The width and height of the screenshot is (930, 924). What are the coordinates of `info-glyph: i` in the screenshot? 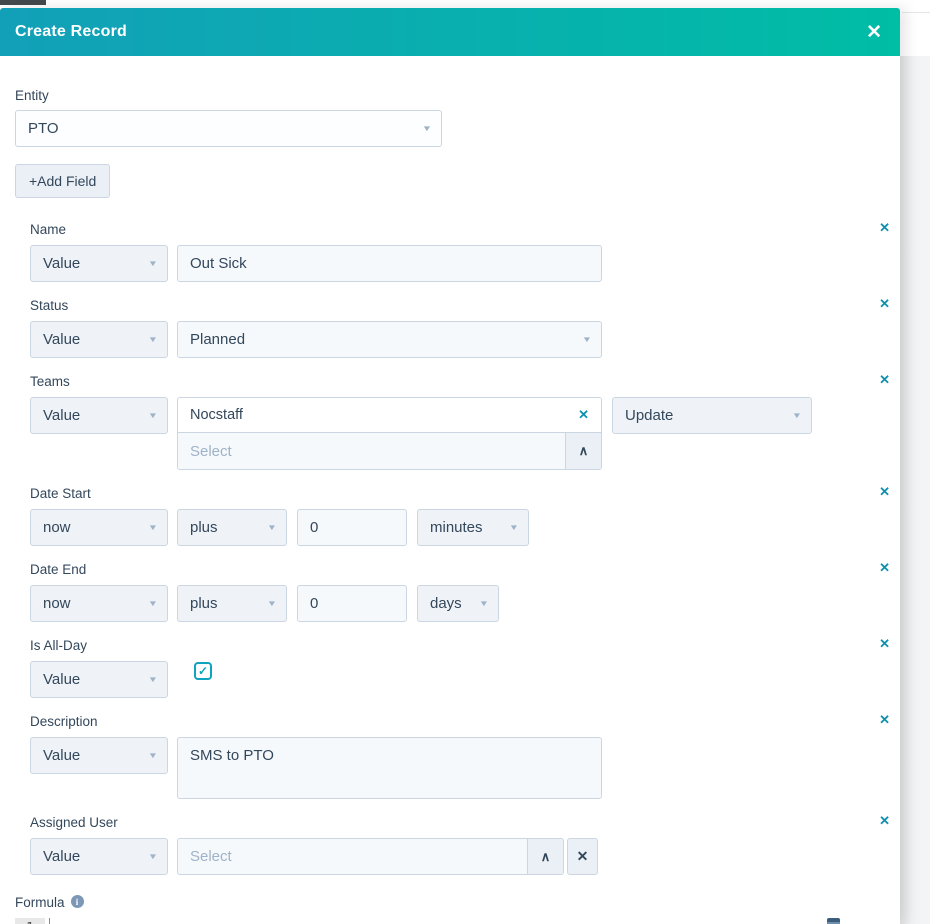 It's located at (77, 901).